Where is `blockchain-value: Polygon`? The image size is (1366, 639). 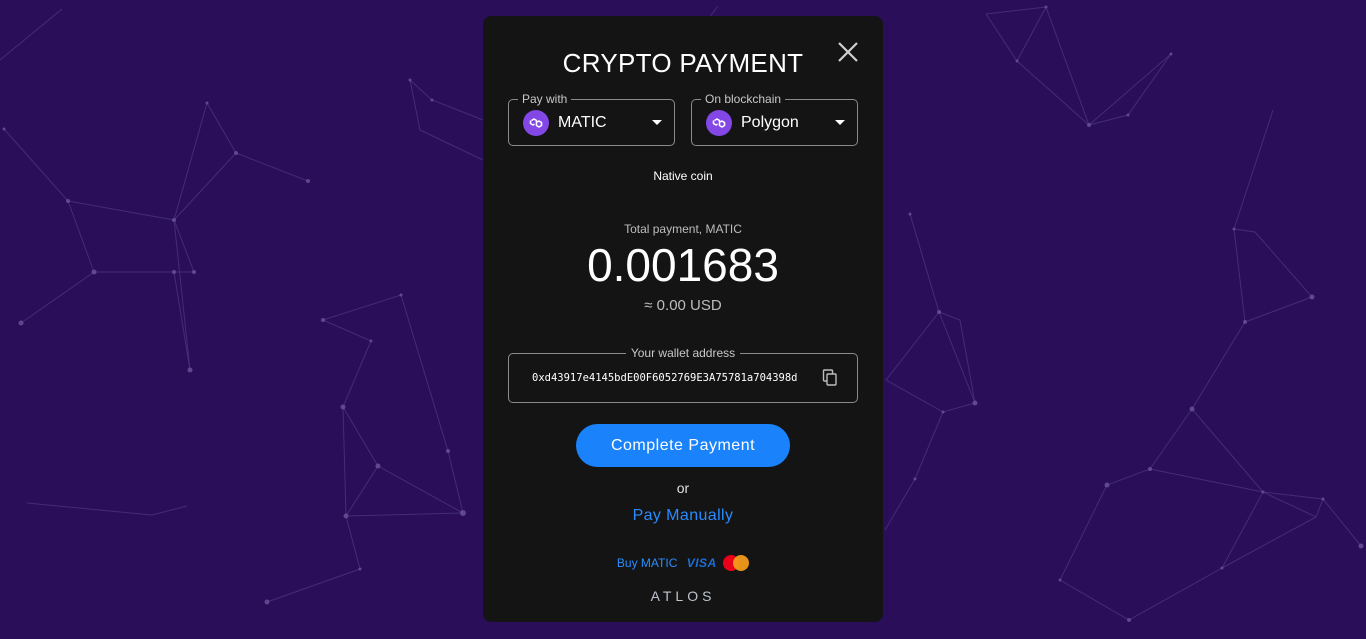 blockchain-value: Polygon is located at coordinates (770, 122).